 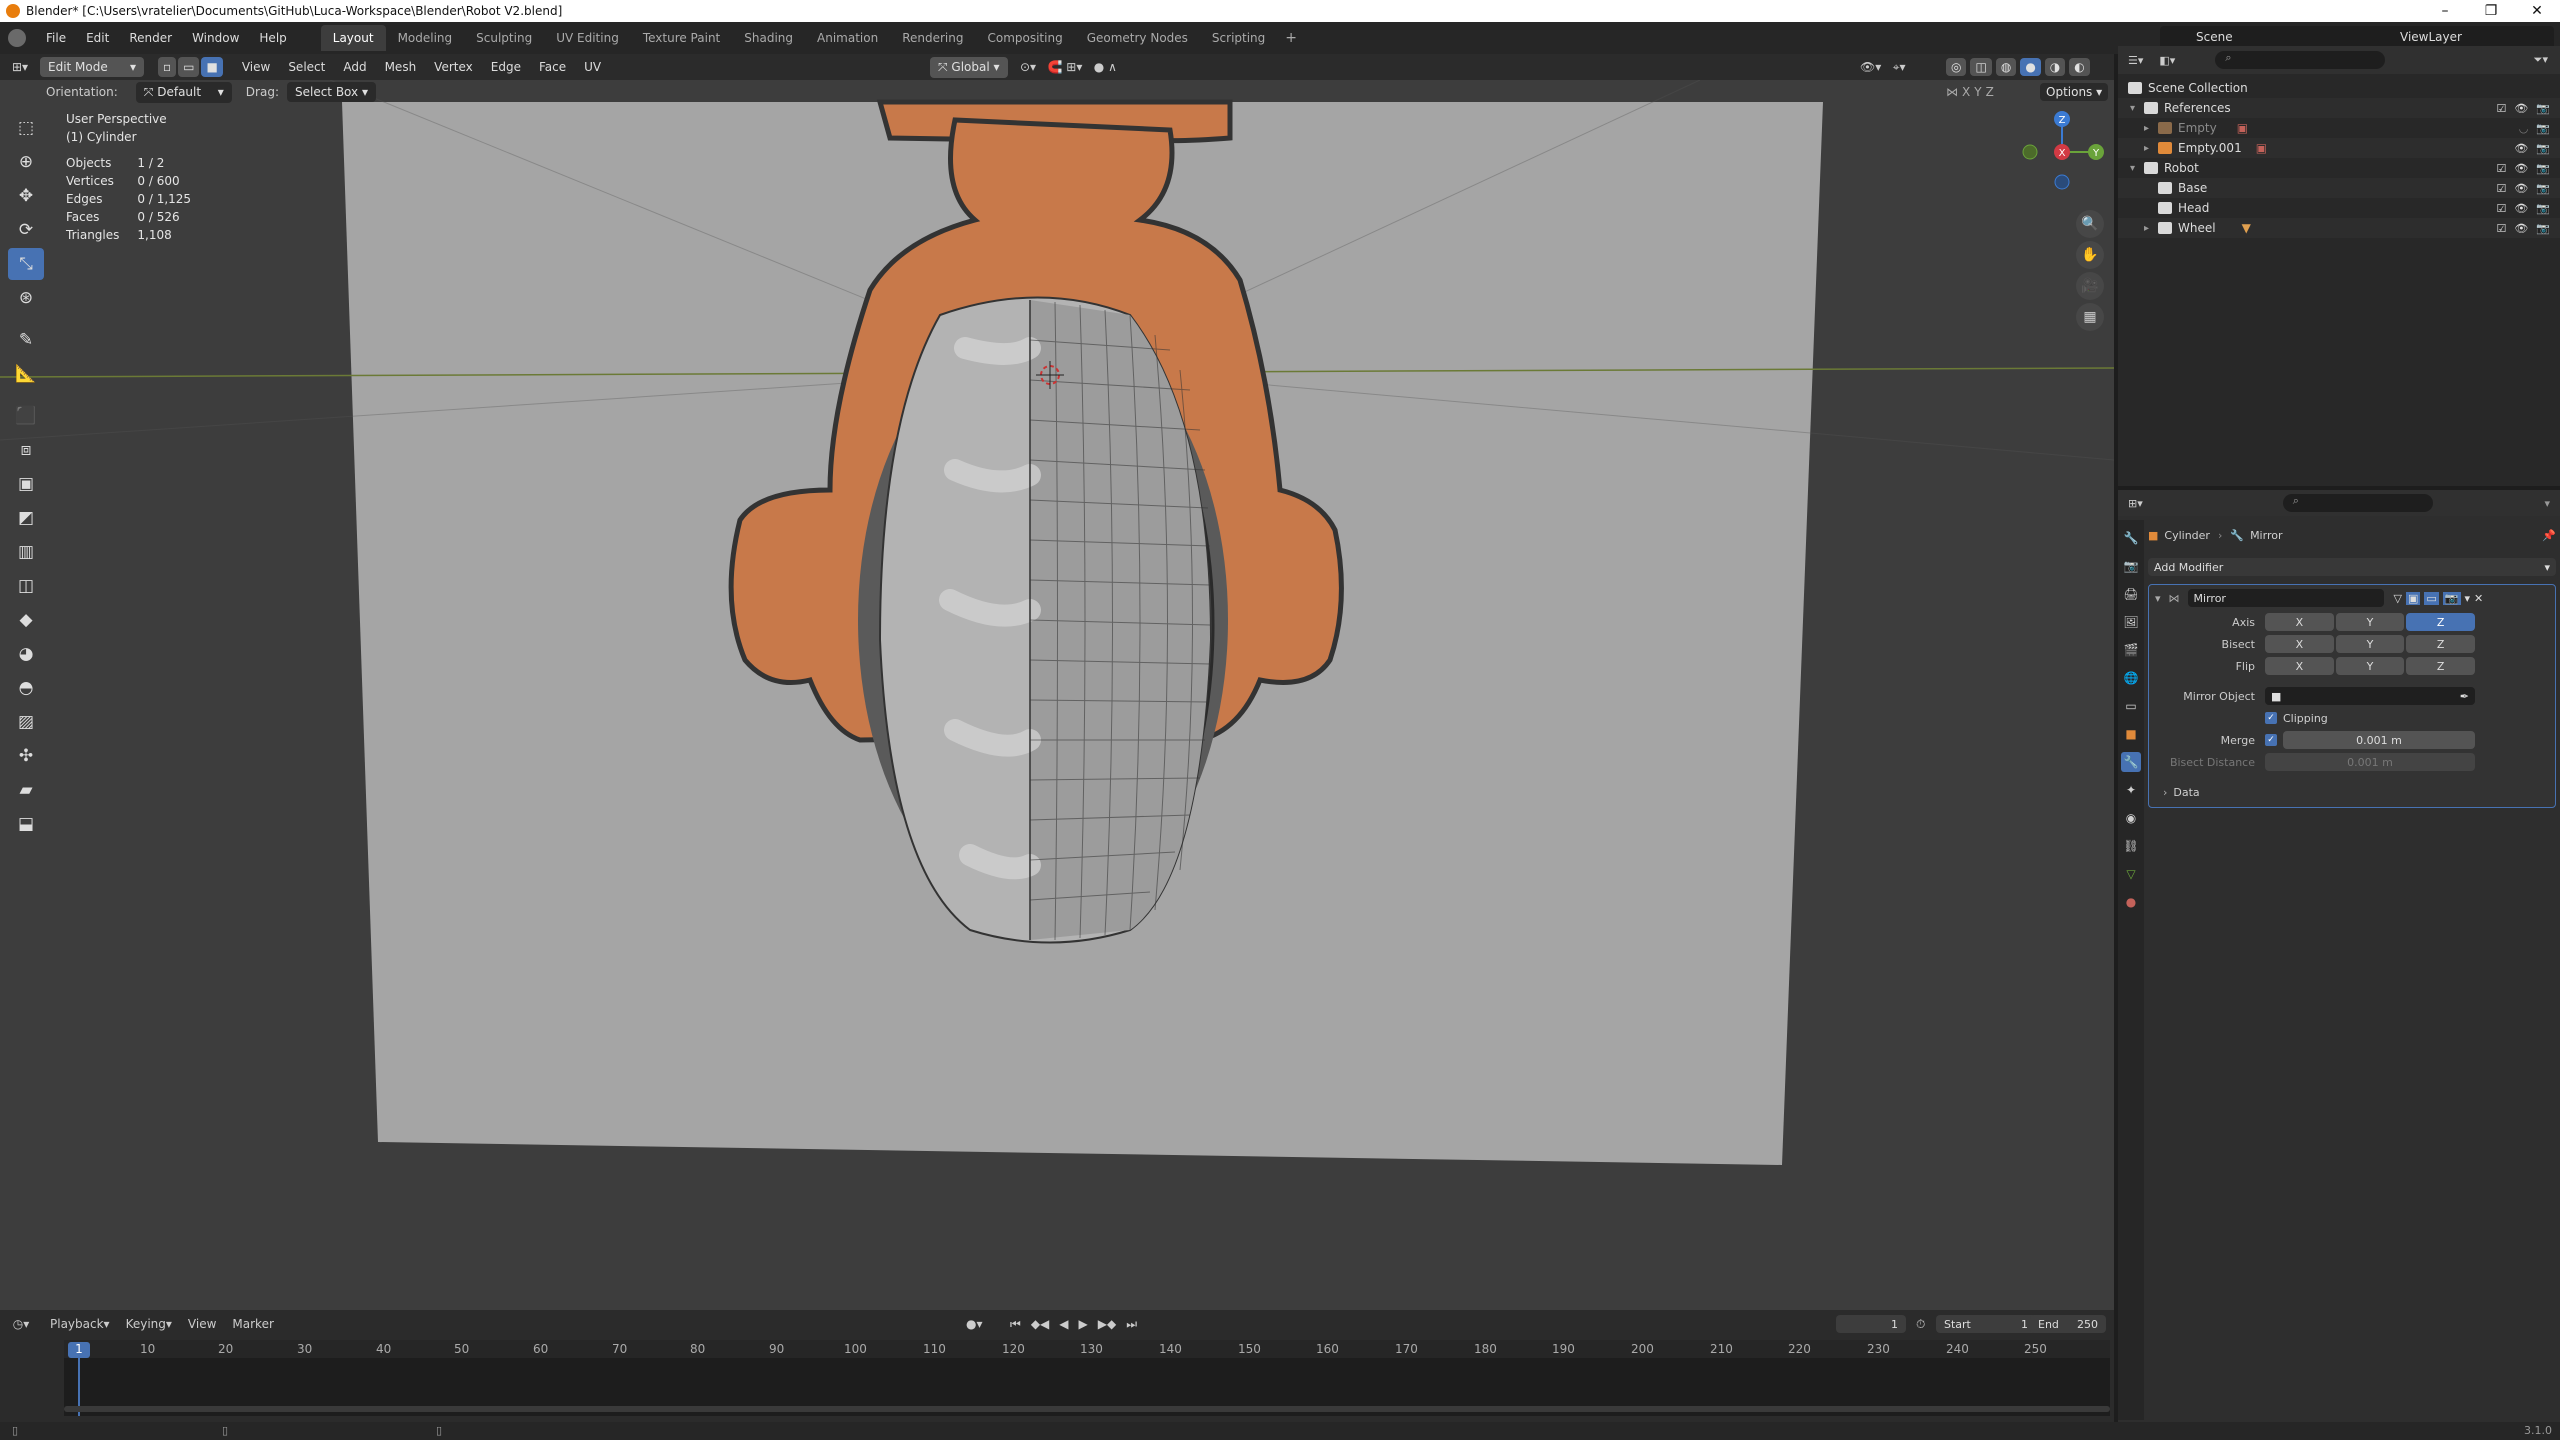 I want to click on view-layer-tab-icon: 🖼, so click(x=2131, y=622).